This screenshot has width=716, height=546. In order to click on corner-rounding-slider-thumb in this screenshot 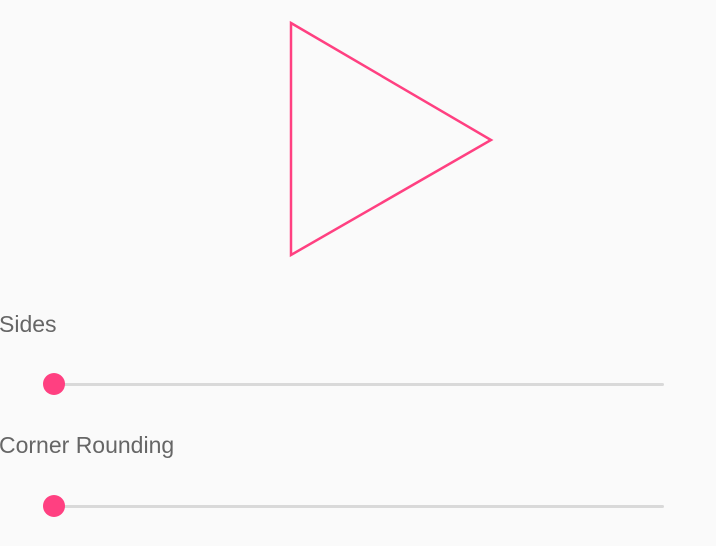, I will do `click(54, 506)`.